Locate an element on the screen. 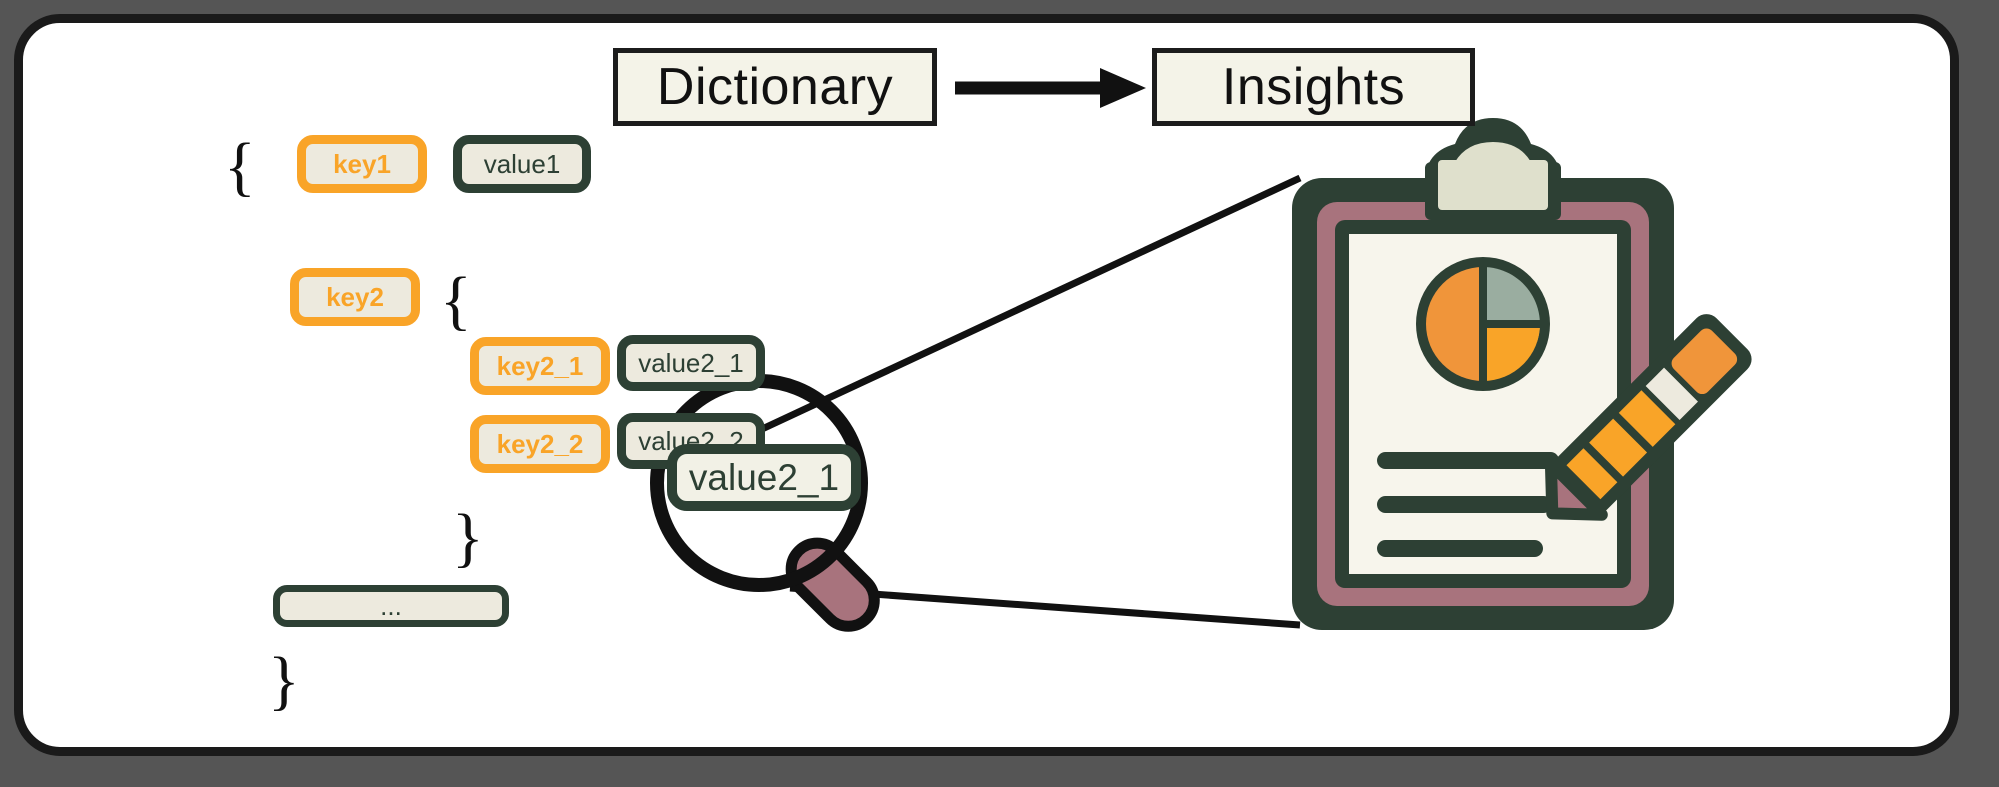  dict-key-key2-label: key2 is located at coordinates (355, 297).